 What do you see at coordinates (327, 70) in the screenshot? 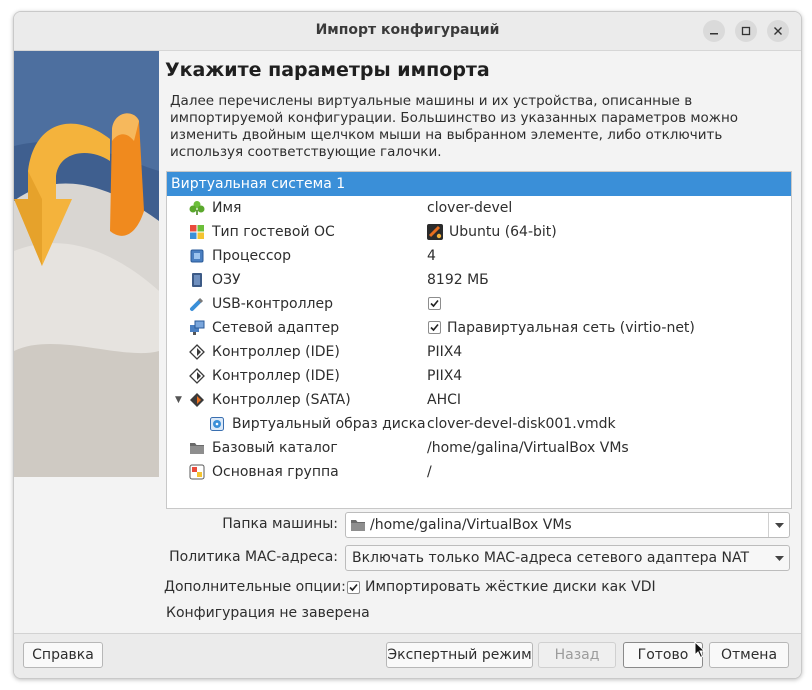
I see `page-heading: Укажите параметры импорта` at bounding box center [327, 70].